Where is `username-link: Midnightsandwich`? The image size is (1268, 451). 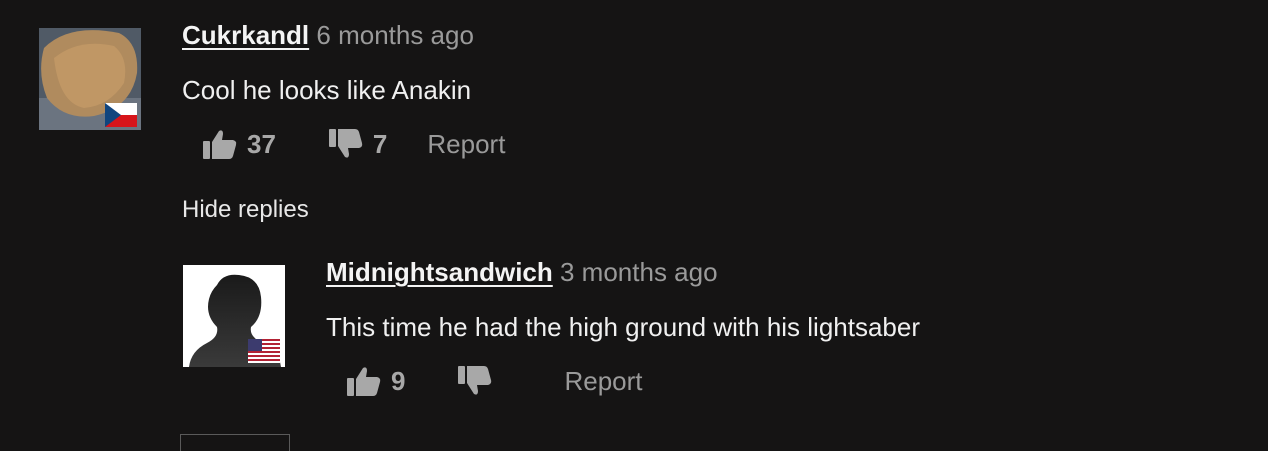 username-link: Midnightsandwich is located at coordinates (439, 272).